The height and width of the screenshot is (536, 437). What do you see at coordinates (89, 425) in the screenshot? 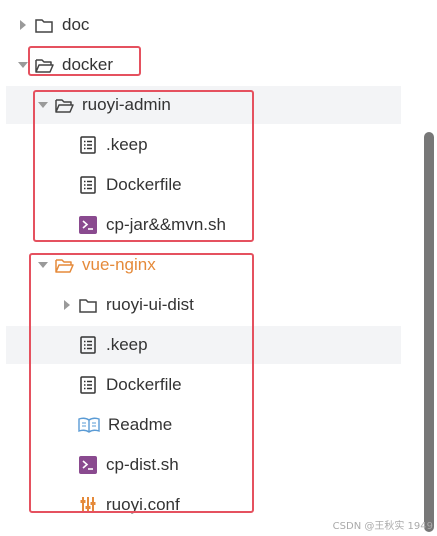
I see `book-icon` at bounding box center [89, 425].